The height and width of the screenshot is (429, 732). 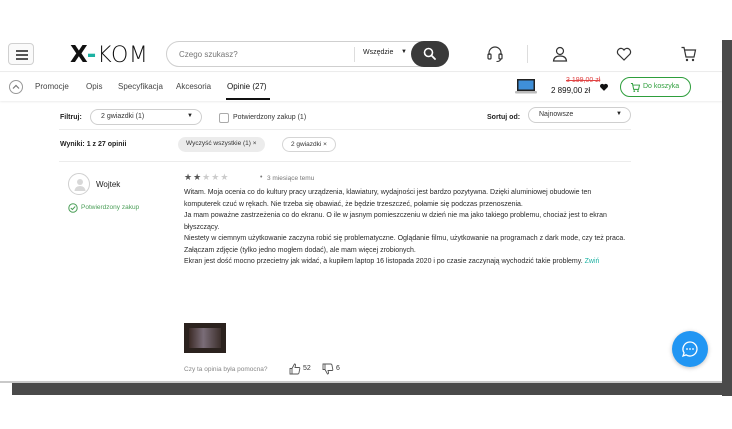 I want to click on verified-purchase-label: Potwierdzony zakup (1), so click(x=269, y=117).